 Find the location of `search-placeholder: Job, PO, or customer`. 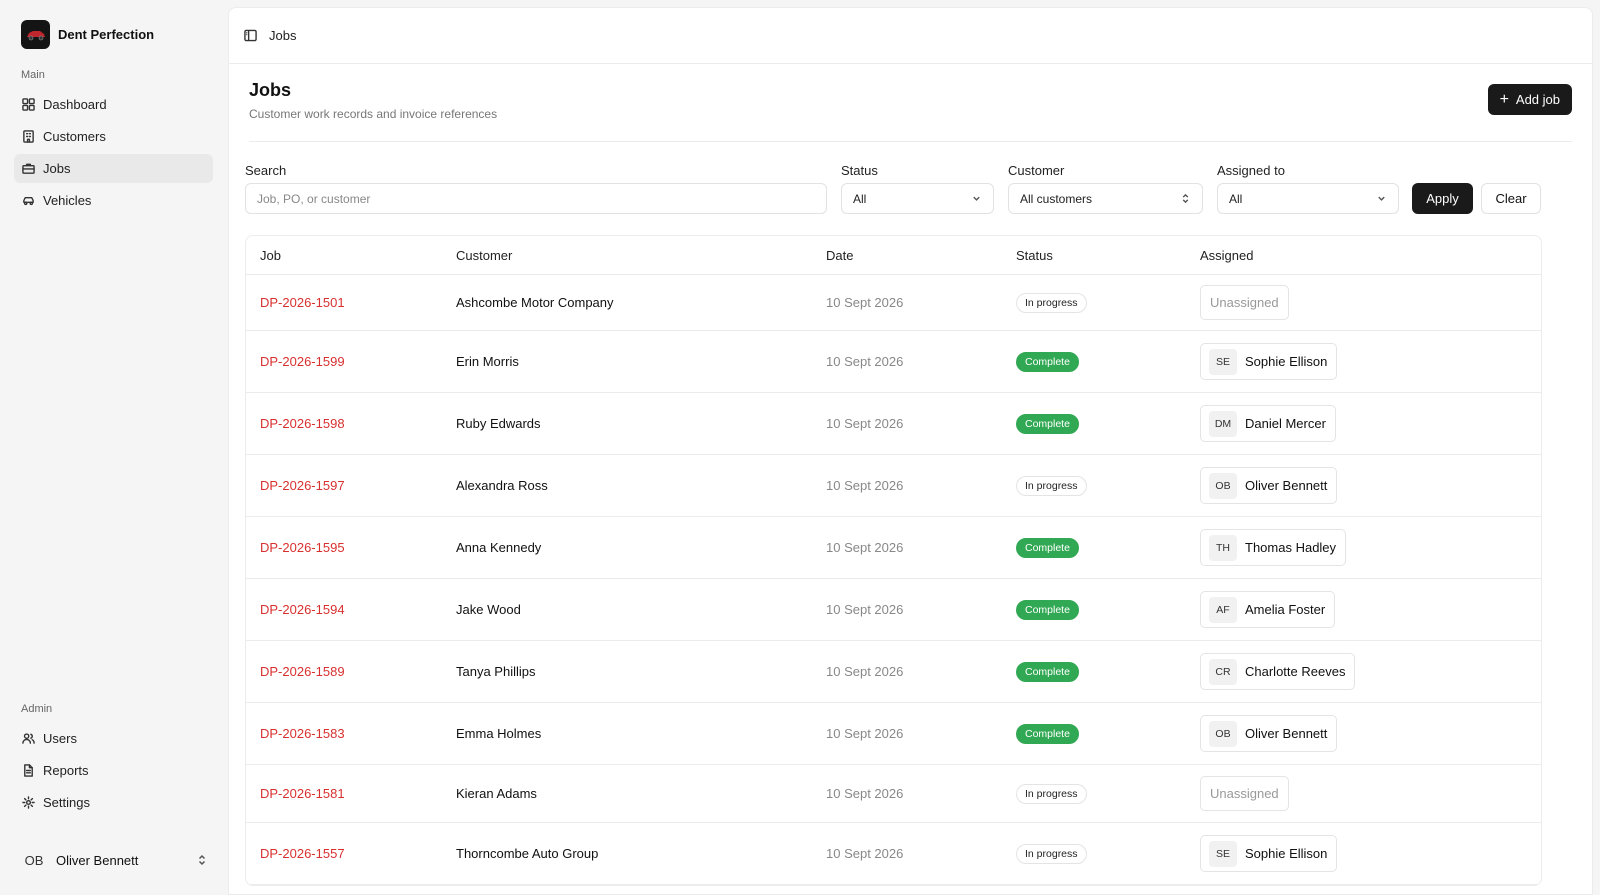

search-placeholder: Job, PO, or customer is located at coordinates (314, 198).